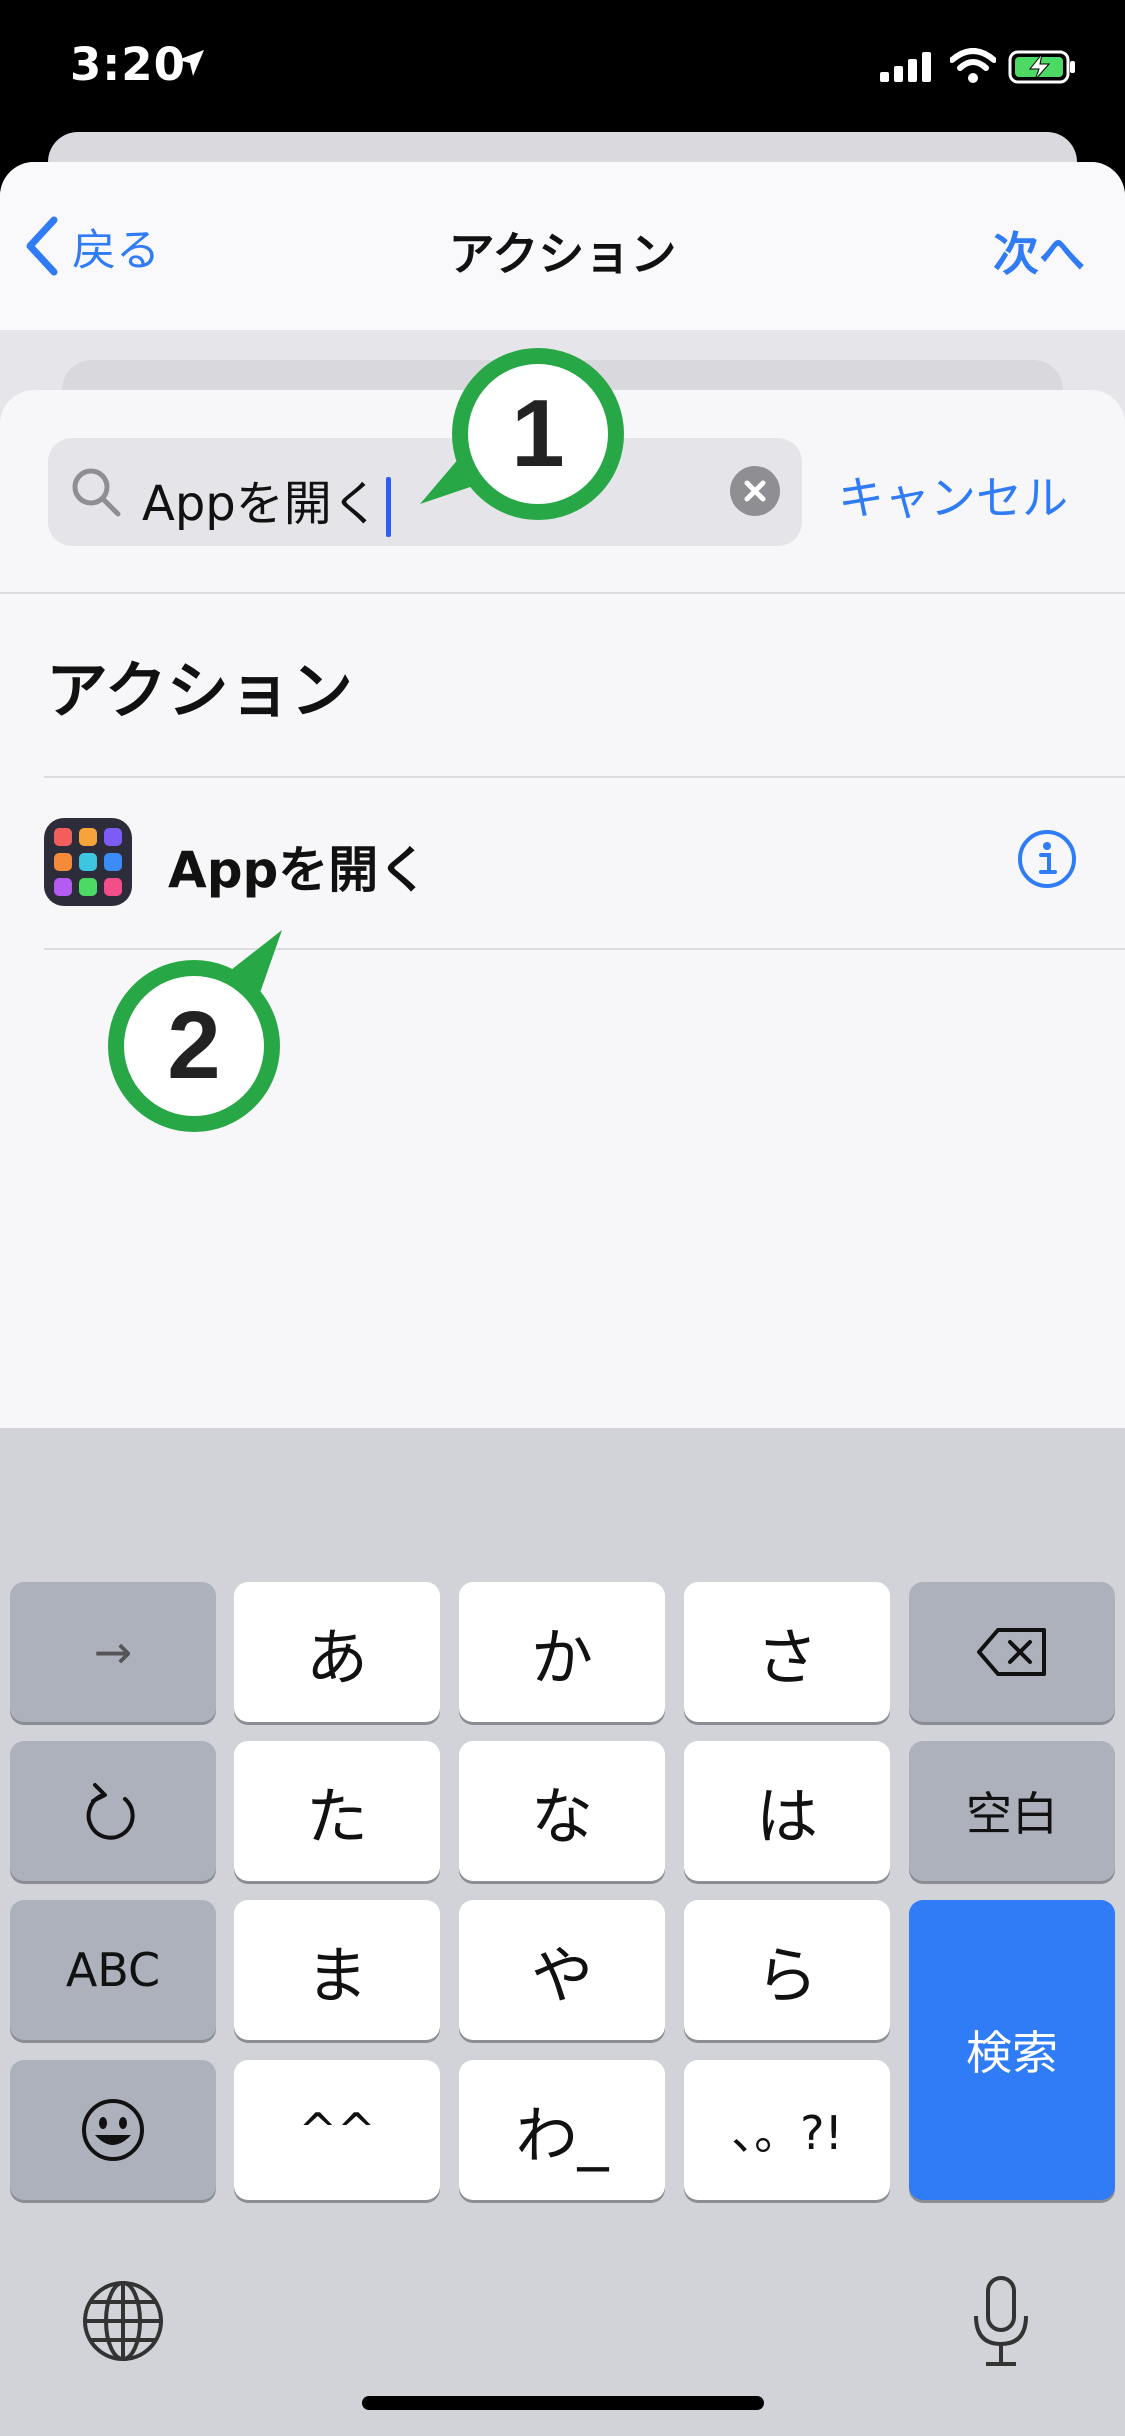 The width and height of the screenshot is (1125, 2436). What do you see at coordinates (337, 1970) in the screenshot?
I see `key-ma: ま` at bounding box center [337, 1970].